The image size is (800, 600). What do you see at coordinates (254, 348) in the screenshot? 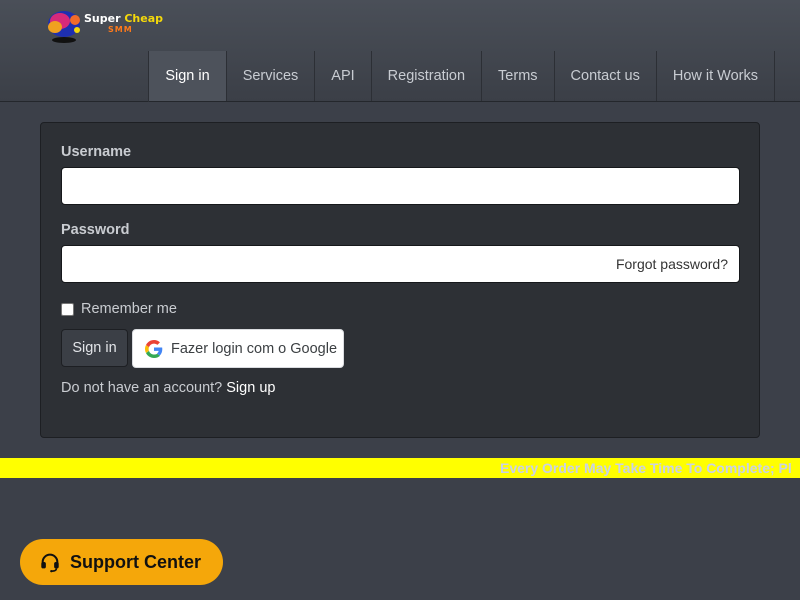
I see `google-login-label: Fazer login com o Google` at bounding box center [254, 348].